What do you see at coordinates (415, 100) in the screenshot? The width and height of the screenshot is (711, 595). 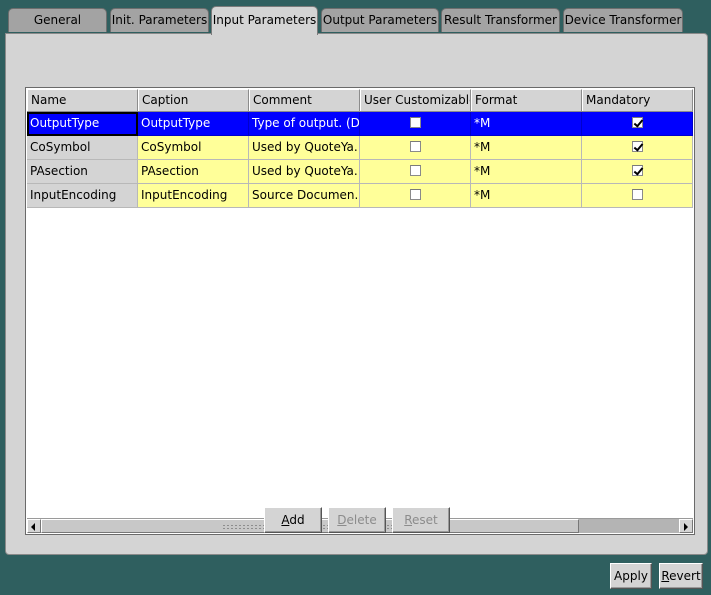 I see `column-header-user-customizable: User Customizable` at bounding box center [415, 100].